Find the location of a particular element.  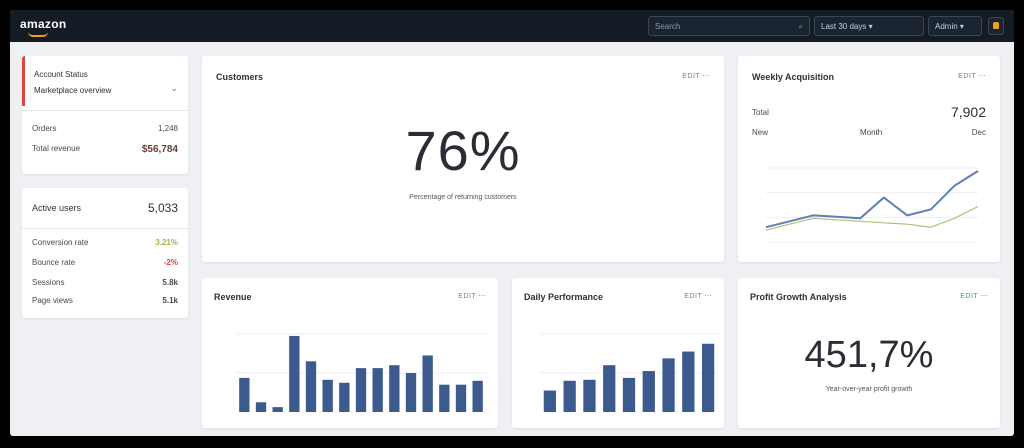

chevron-down-icon: ⌄ is located at coordinates (174, 88).